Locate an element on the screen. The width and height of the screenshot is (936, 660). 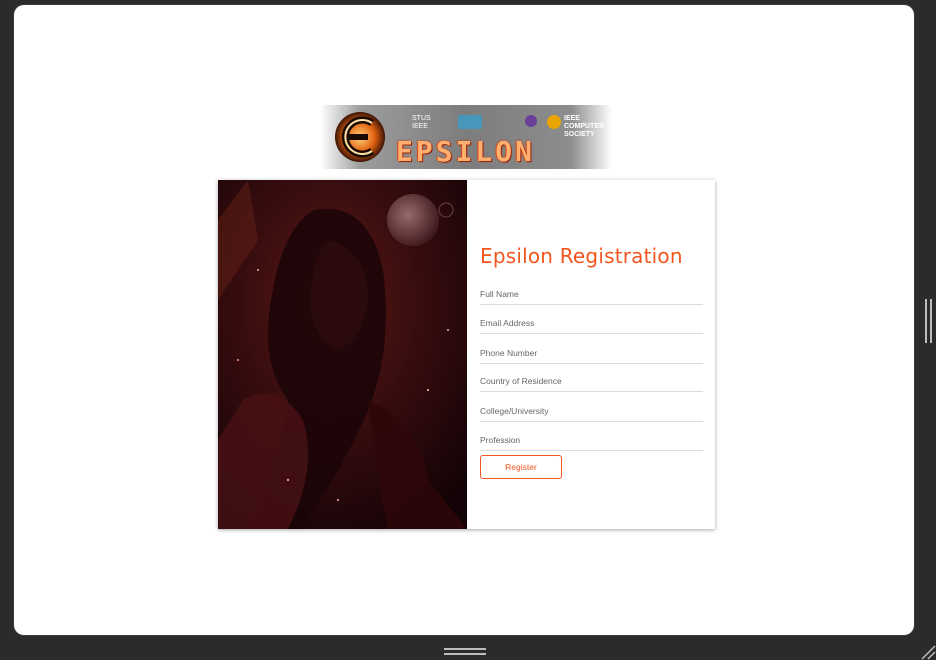
email-input is located at coordinates (591, 323).